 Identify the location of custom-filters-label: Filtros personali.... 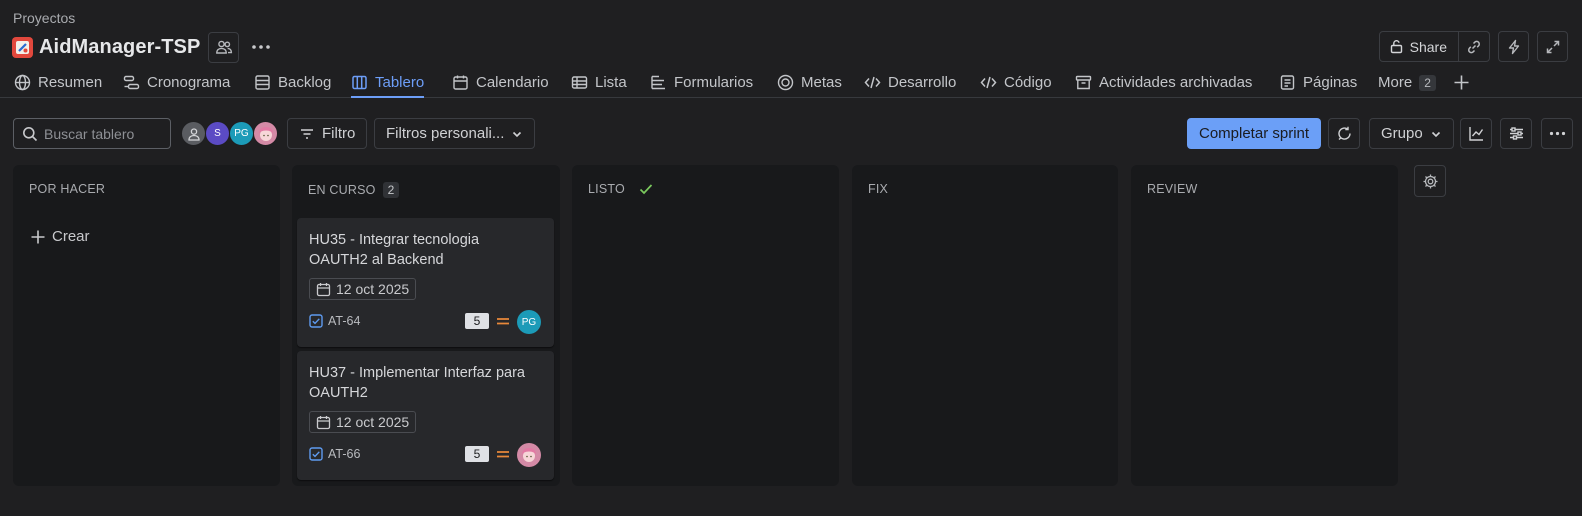
(445, 133).